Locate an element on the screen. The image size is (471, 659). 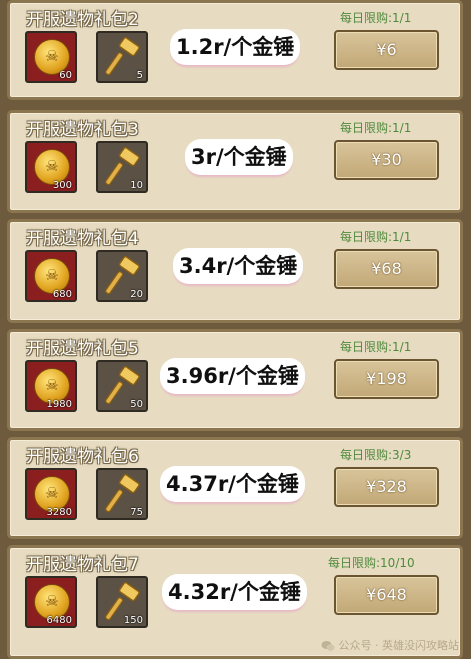
gold-coin-slot: ☠ 1980 is located at coordinates (51, 386).